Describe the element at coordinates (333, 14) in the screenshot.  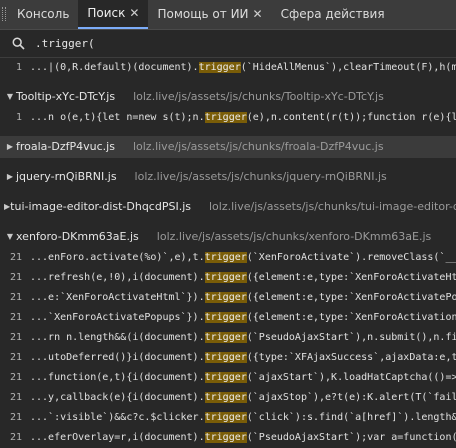
I see `tab-scope: Сфера действия` at that location.